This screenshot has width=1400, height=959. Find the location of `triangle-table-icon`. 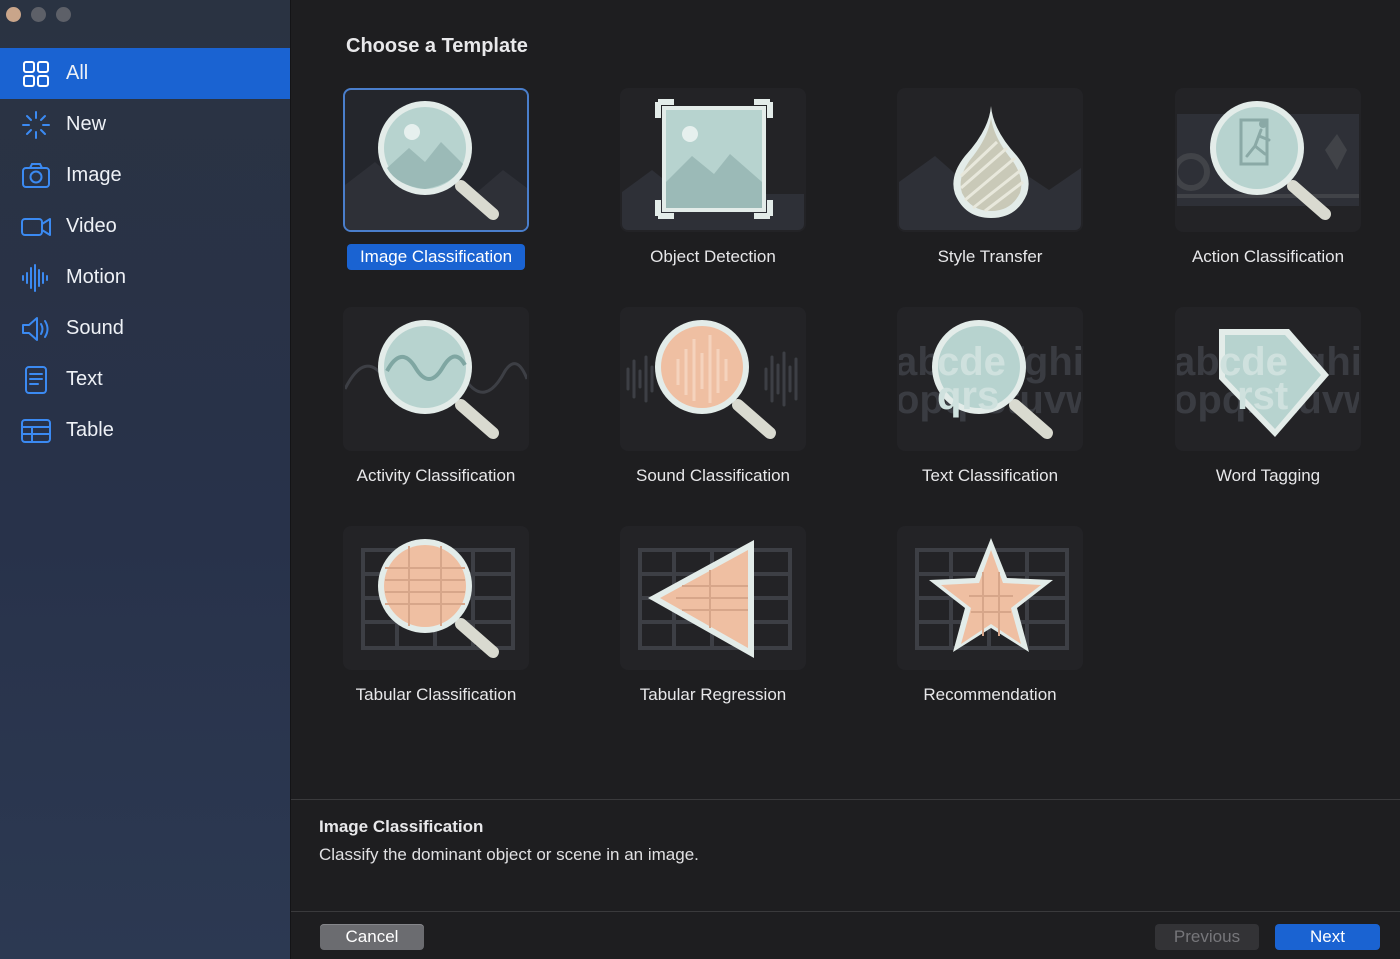

triangle-table-icon is located at coordinates (715, 599).